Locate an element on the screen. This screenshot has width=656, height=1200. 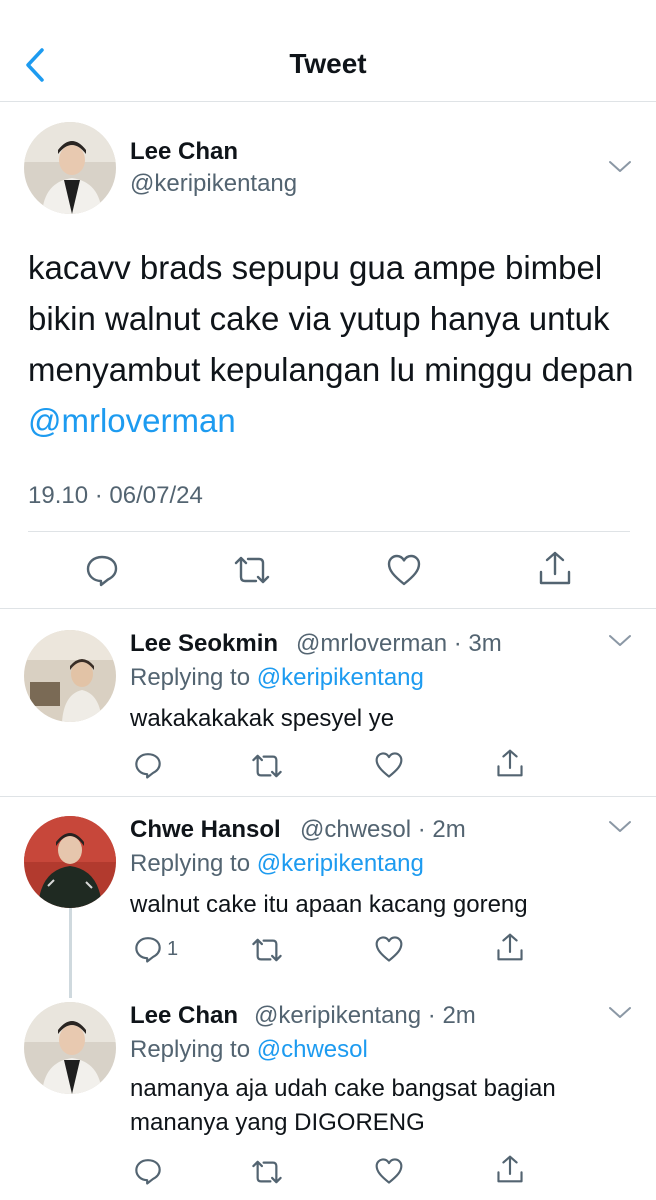
mention-link: @chwesol is located at coordinates (312, 1049).